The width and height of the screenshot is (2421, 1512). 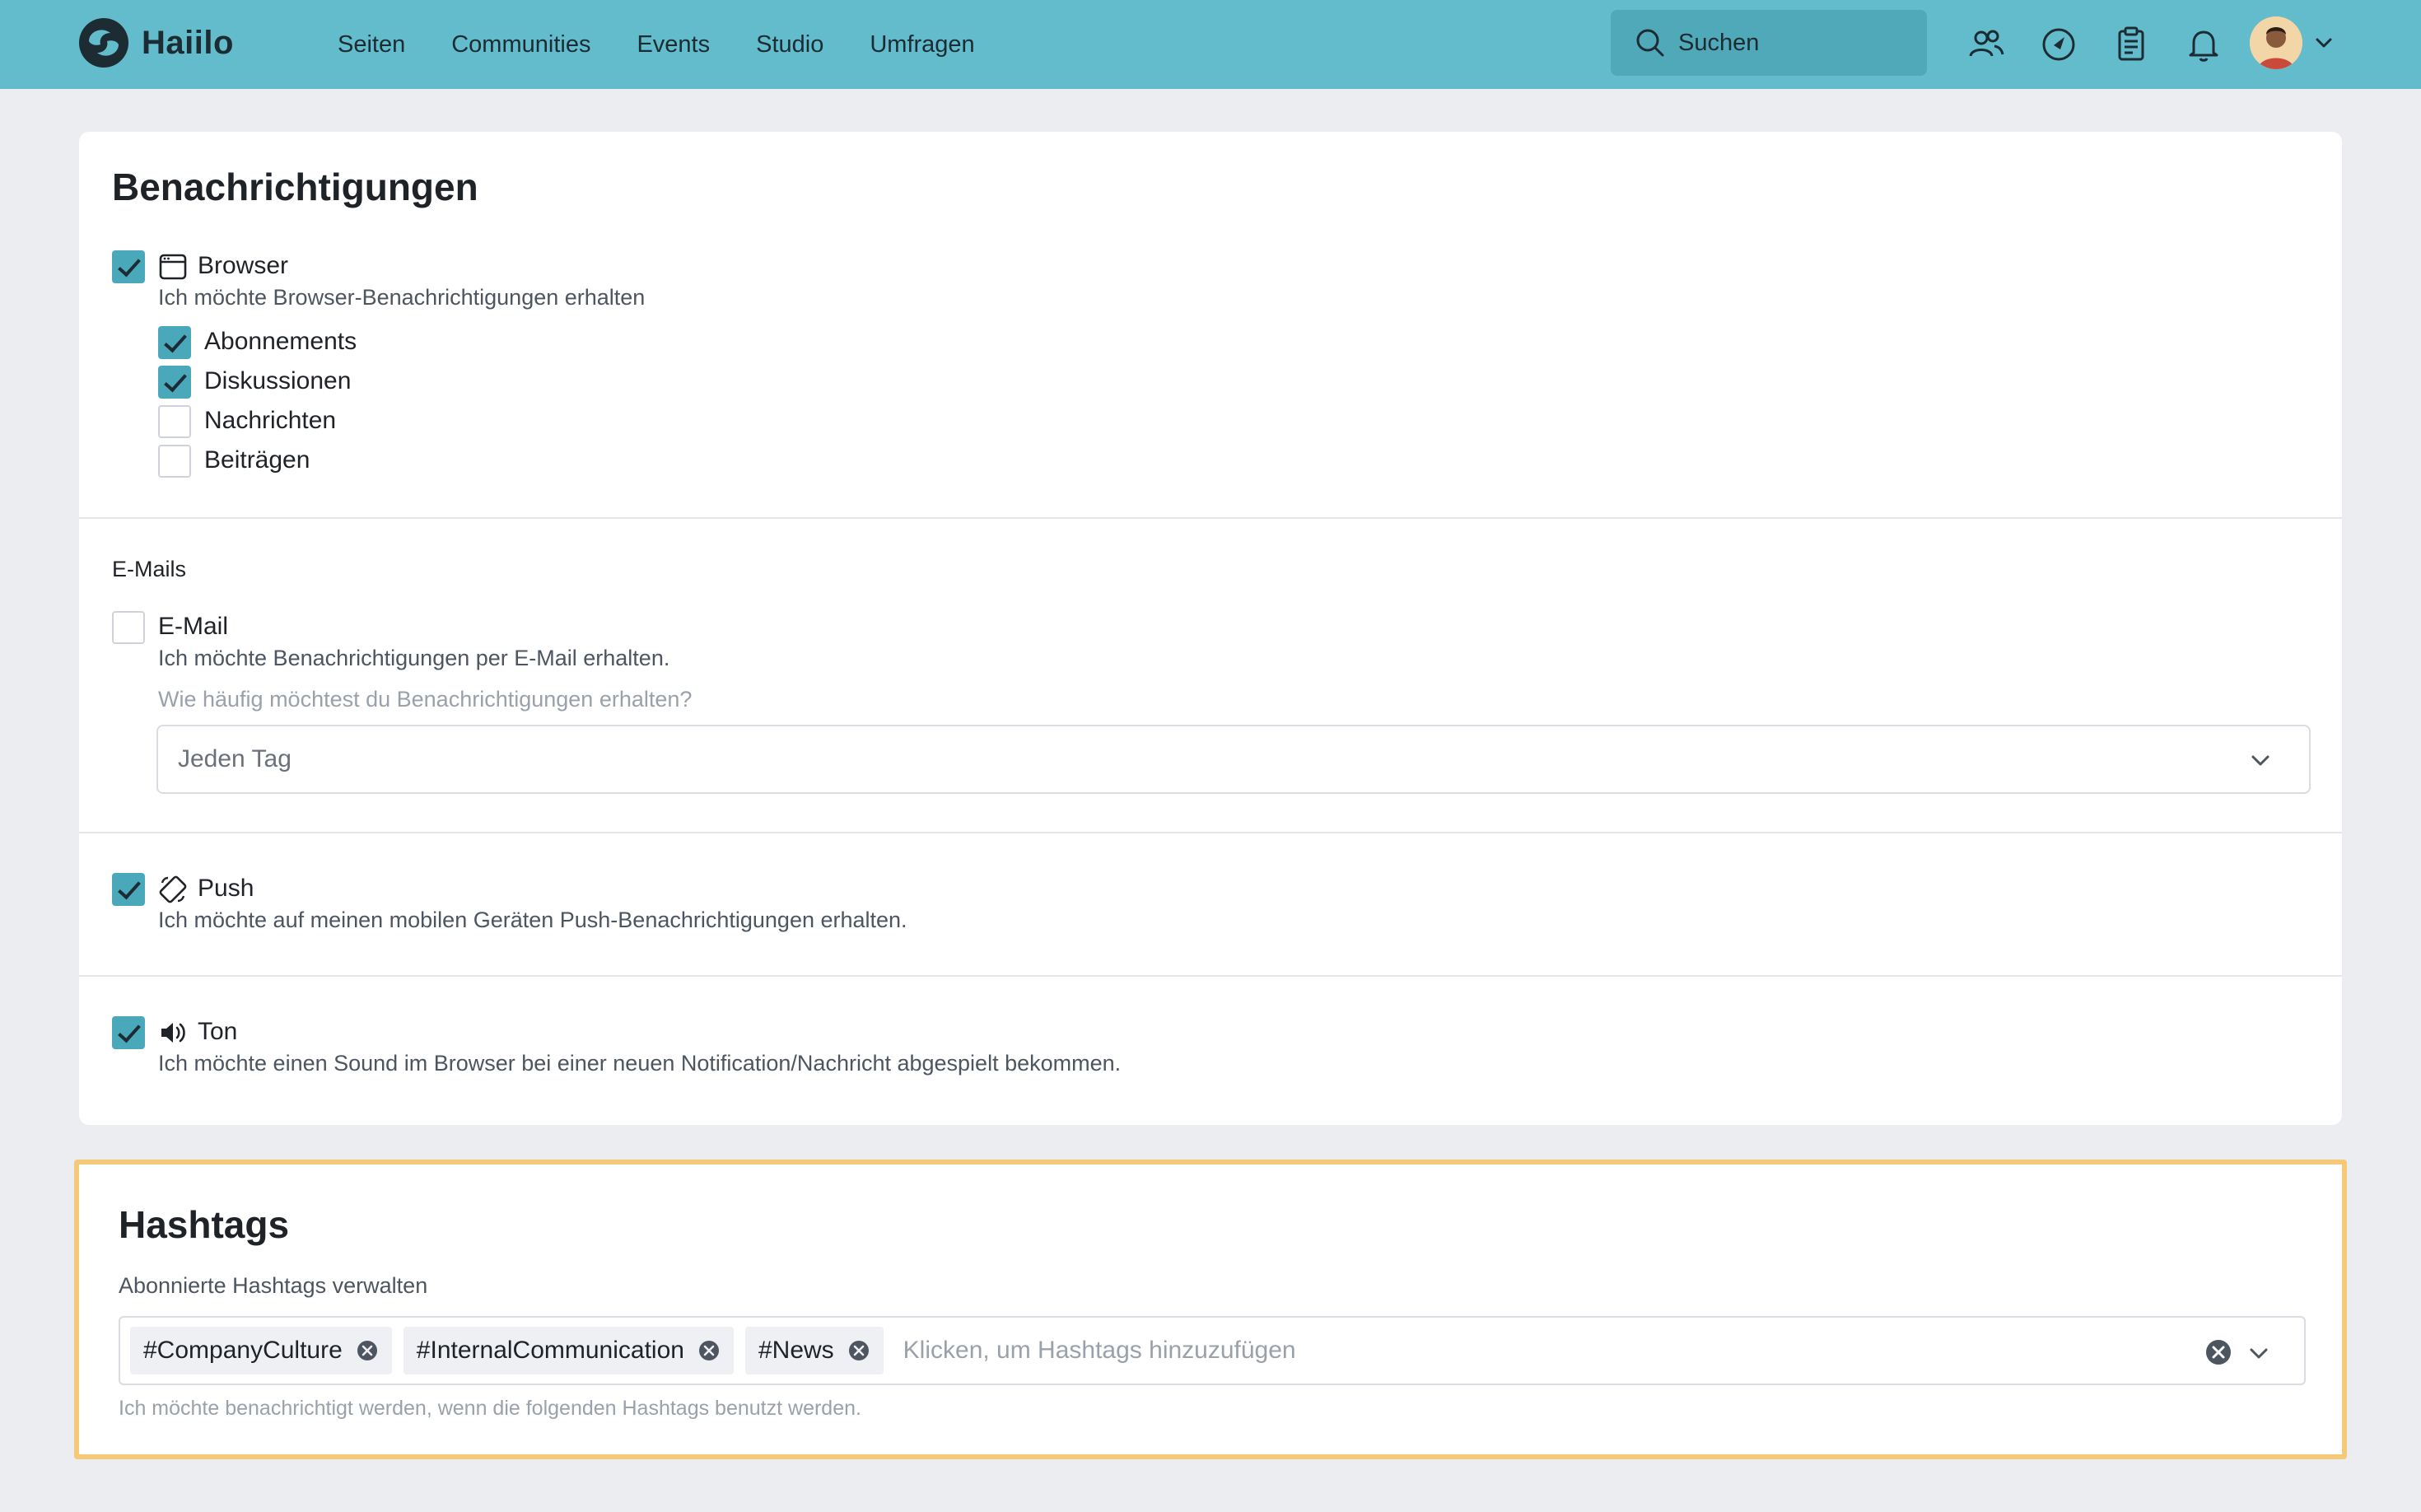 What do you see at coordinates (278, 380) in the screenshot?
I see `discussions-label: Diskussionen` at bounding box center [278, 380].